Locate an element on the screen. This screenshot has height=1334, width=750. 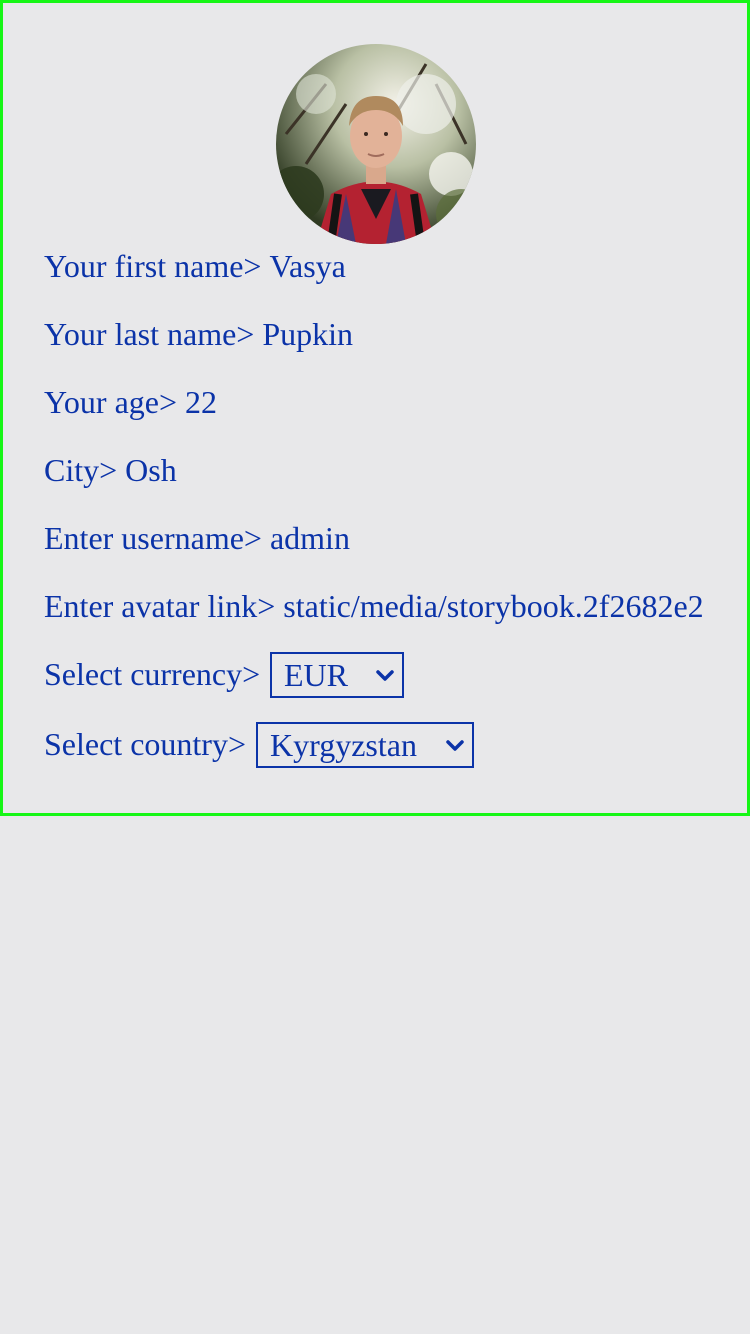
age-value: 22 is located at coordinates (201, 402).